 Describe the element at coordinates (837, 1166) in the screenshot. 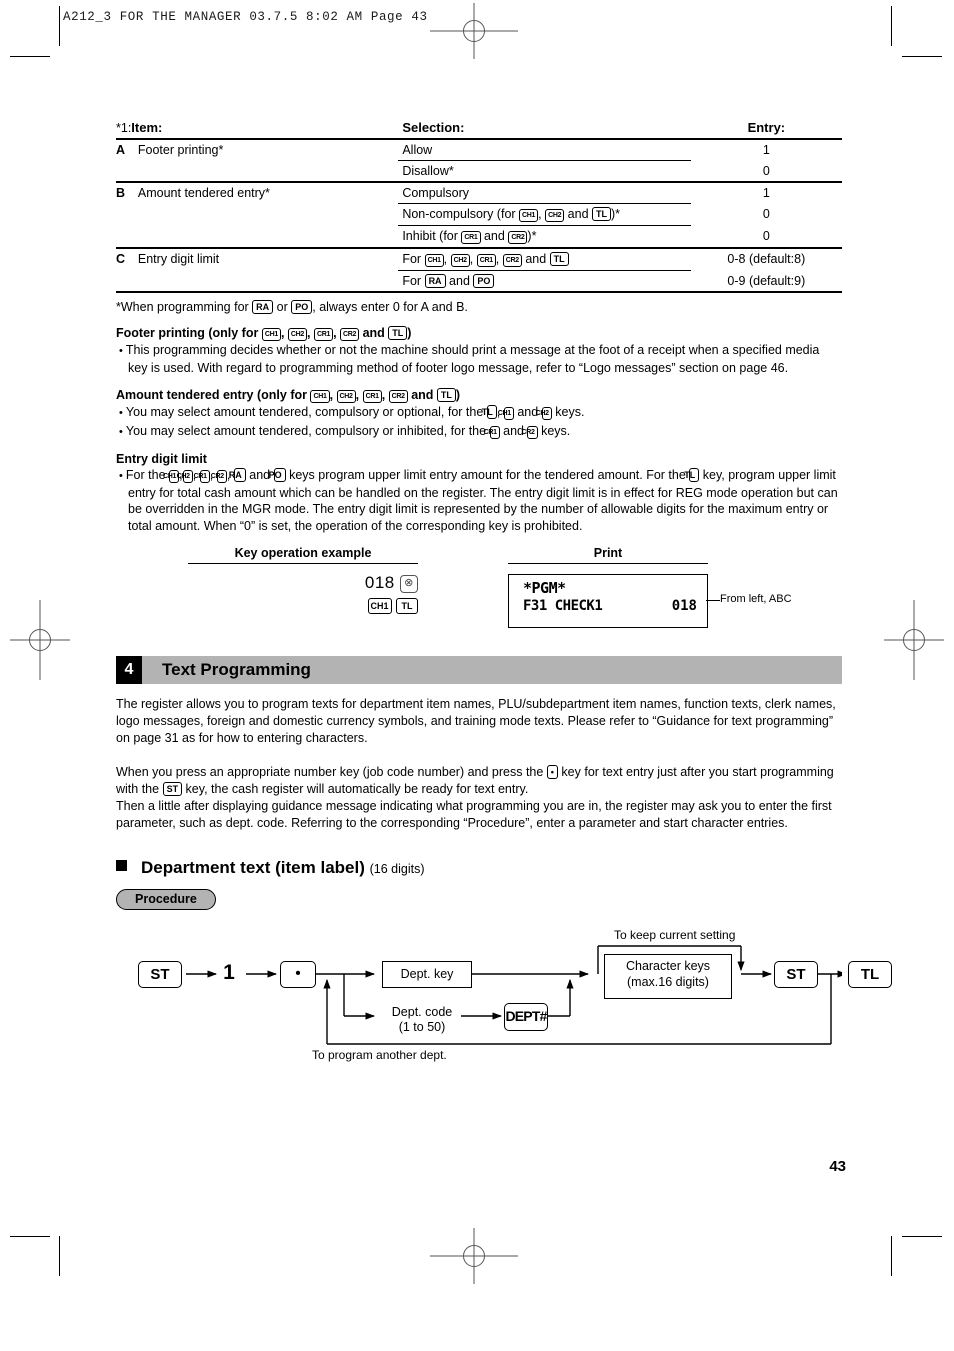

I see `page-number: 43` at that location.